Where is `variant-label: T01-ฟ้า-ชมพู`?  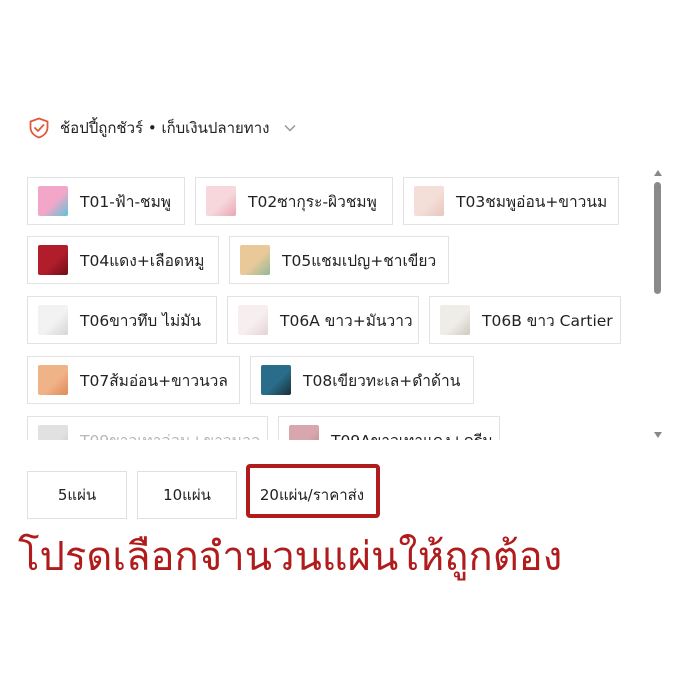 variant-label: T01-ฟ้า-ชมพู is located at coordinates (126, 201).